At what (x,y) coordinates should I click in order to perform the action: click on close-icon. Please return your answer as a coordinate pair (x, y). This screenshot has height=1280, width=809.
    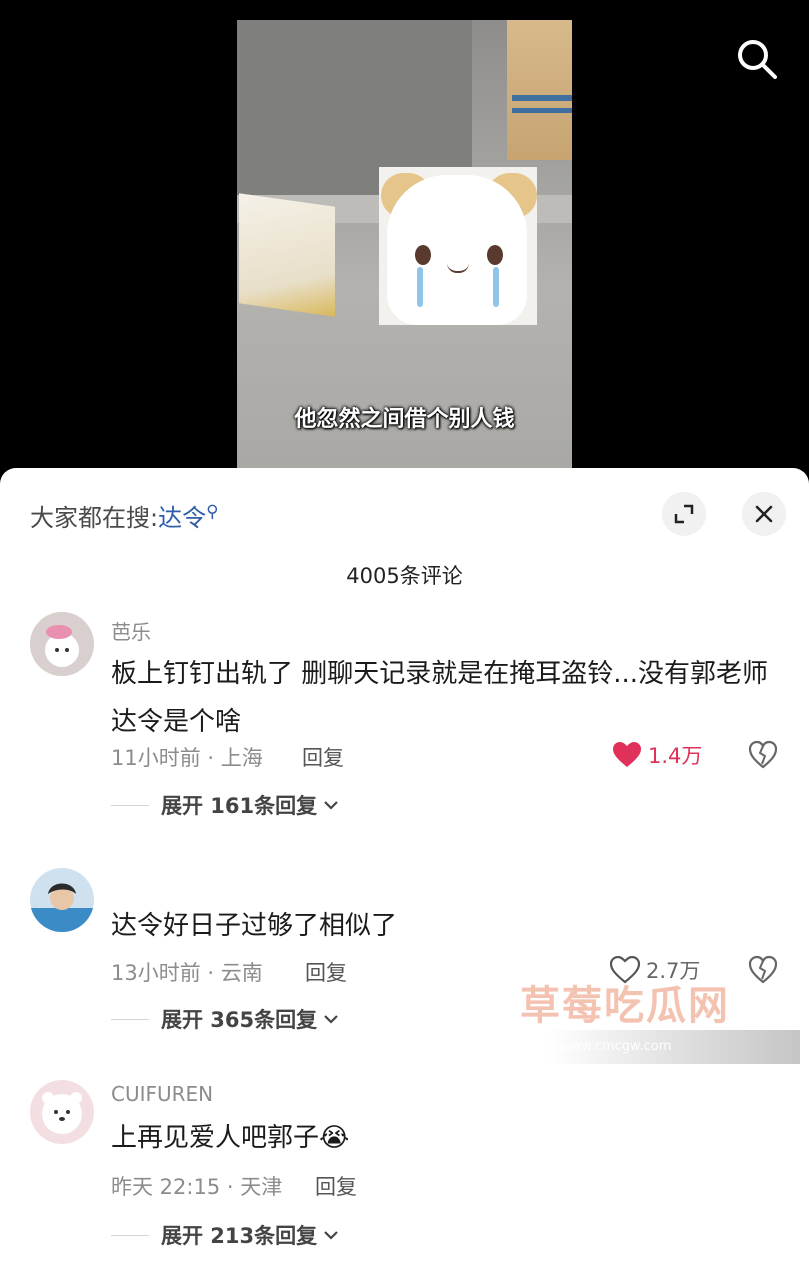
    Looking at the image, I should click on (764, 514).